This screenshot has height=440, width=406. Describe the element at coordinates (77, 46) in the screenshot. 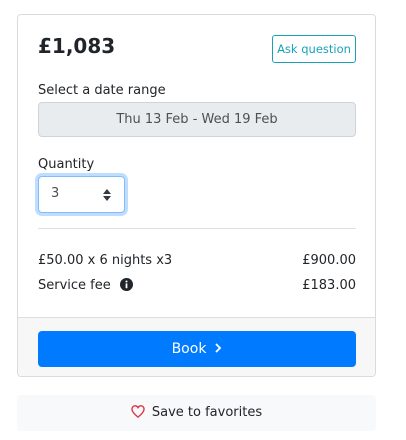

I see `price-total: £1,083` at that location.